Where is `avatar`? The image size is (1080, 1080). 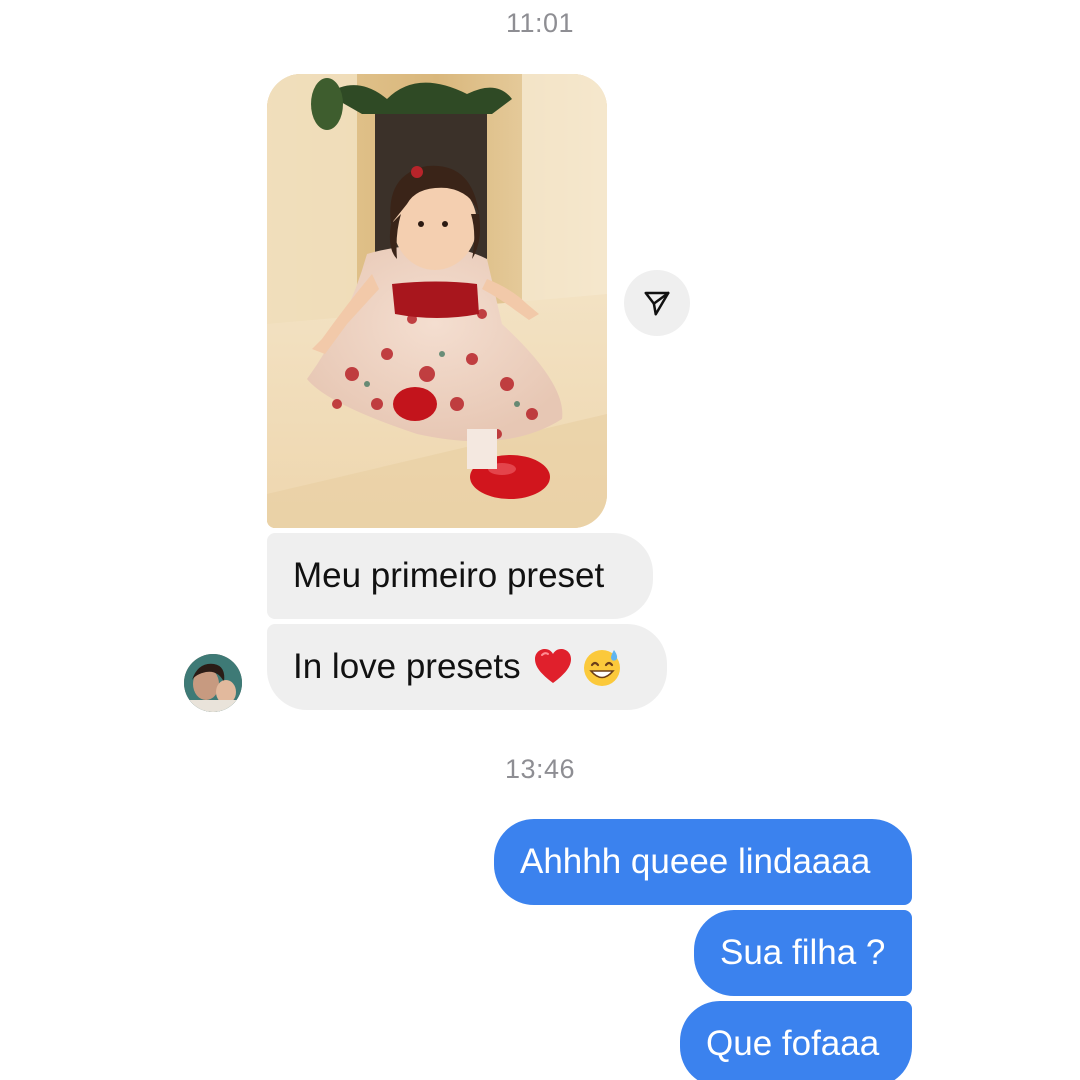
avatar is located at coordinates (213, 683).